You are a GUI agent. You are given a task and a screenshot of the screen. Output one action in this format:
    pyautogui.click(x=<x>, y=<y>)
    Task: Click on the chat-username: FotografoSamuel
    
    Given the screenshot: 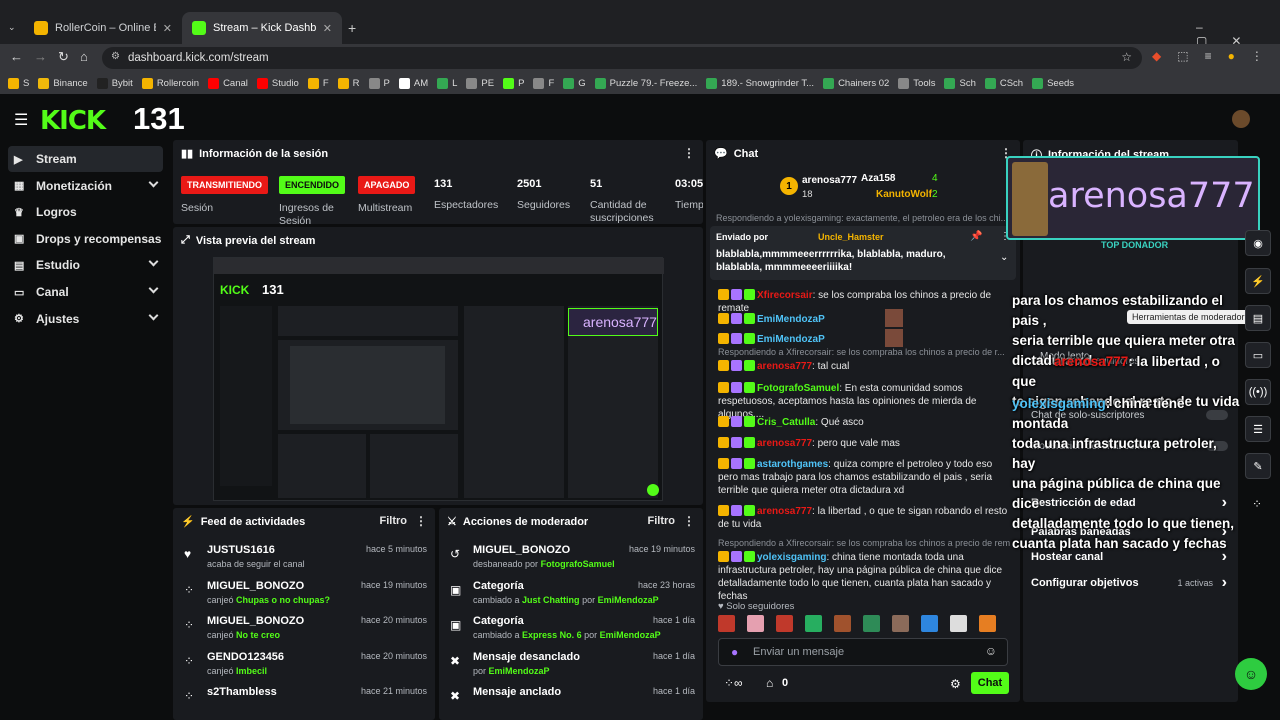 What is the action you would take?
    pyautogui.click(x=798, y=388)
    